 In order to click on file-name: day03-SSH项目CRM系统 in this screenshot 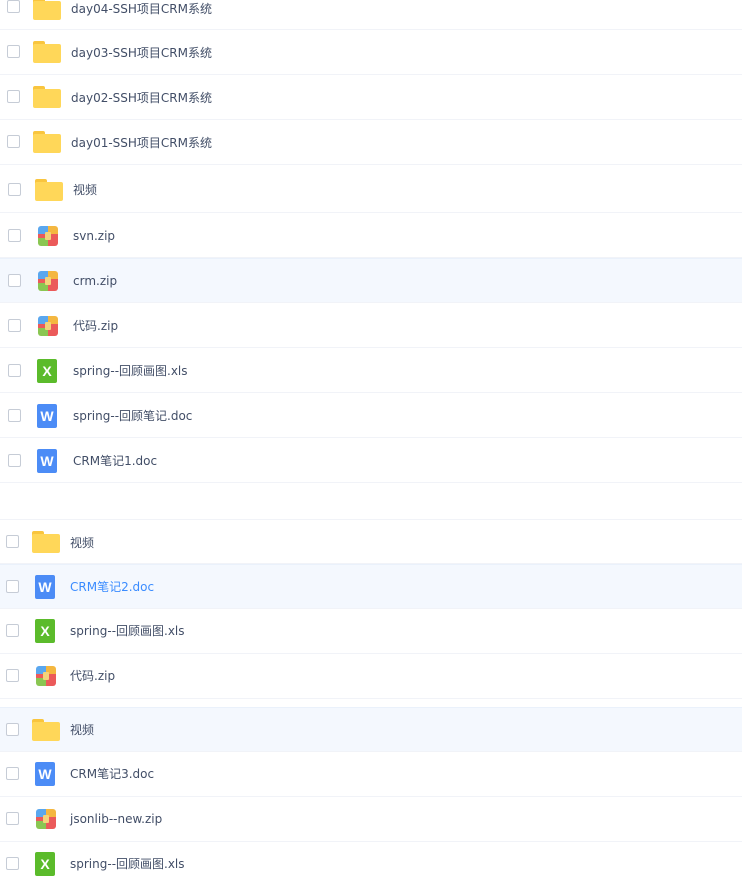, I will do `click(141, 53)`.